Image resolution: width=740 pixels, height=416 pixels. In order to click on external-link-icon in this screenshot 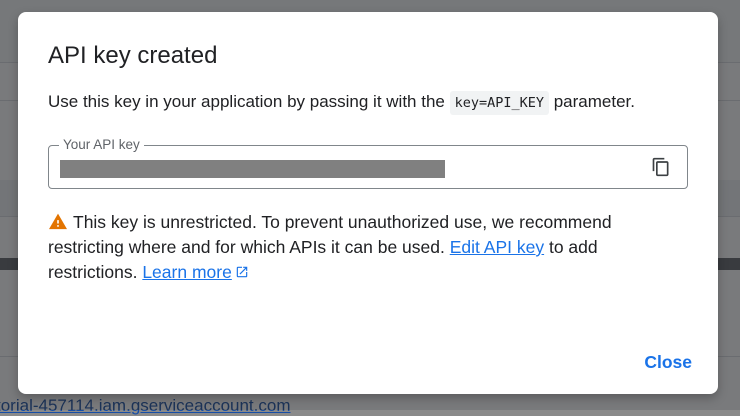, I will do `click(242, 272)`.